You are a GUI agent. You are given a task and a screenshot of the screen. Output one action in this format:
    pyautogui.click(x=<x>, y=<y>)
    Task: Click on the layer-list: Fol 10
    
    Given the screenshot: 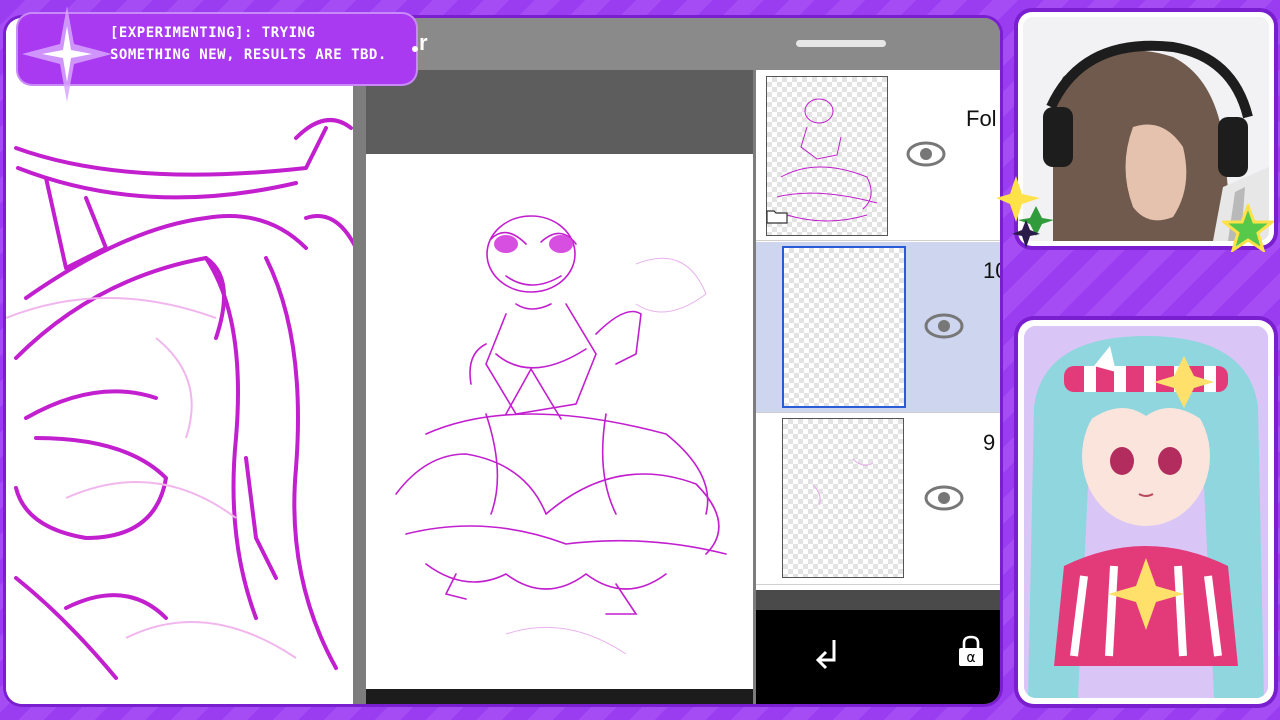 What is the action you would take?
    pyautogui.click(x=878, y=330)
    